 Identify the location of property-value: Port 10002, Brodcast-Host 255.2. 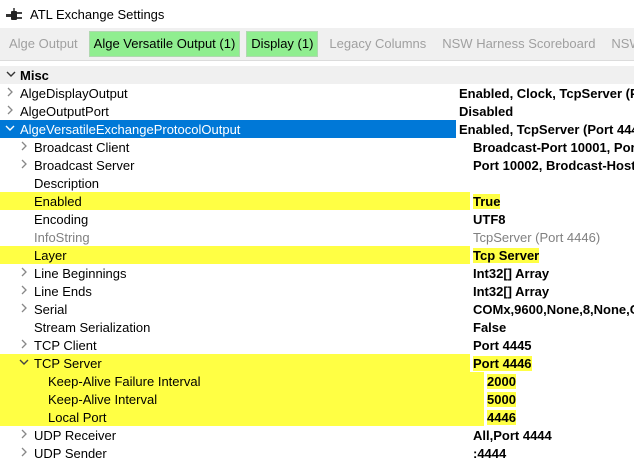
(553, 165).